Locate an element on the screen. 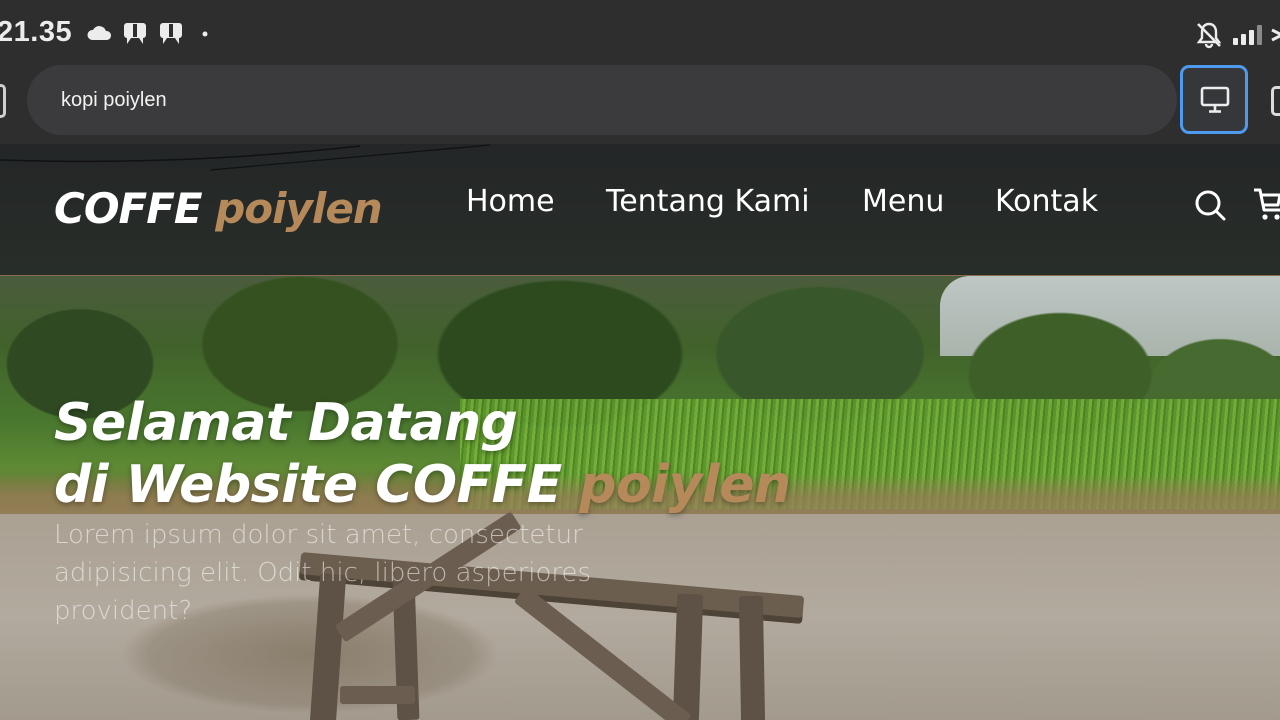 This screenshot has width=1280, height=720. logo-main: COFFE is located at coordinates (128, 208).